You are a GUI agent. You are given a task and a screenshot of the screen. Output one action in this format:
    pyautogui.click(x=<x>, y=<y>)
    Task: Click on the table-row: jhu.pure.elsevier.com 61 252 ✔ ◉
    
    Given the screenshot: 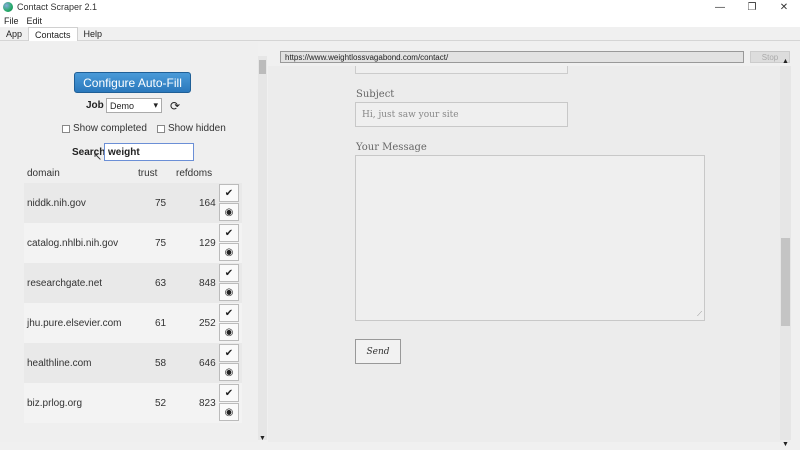 What is the action you would take?
    pyautogui.click(x=133, y=323)
    